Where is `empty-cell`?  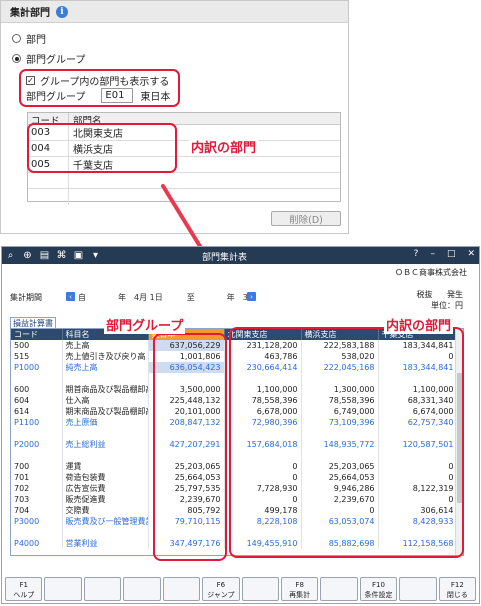
empty-cell is located at coordinates (48, 180).